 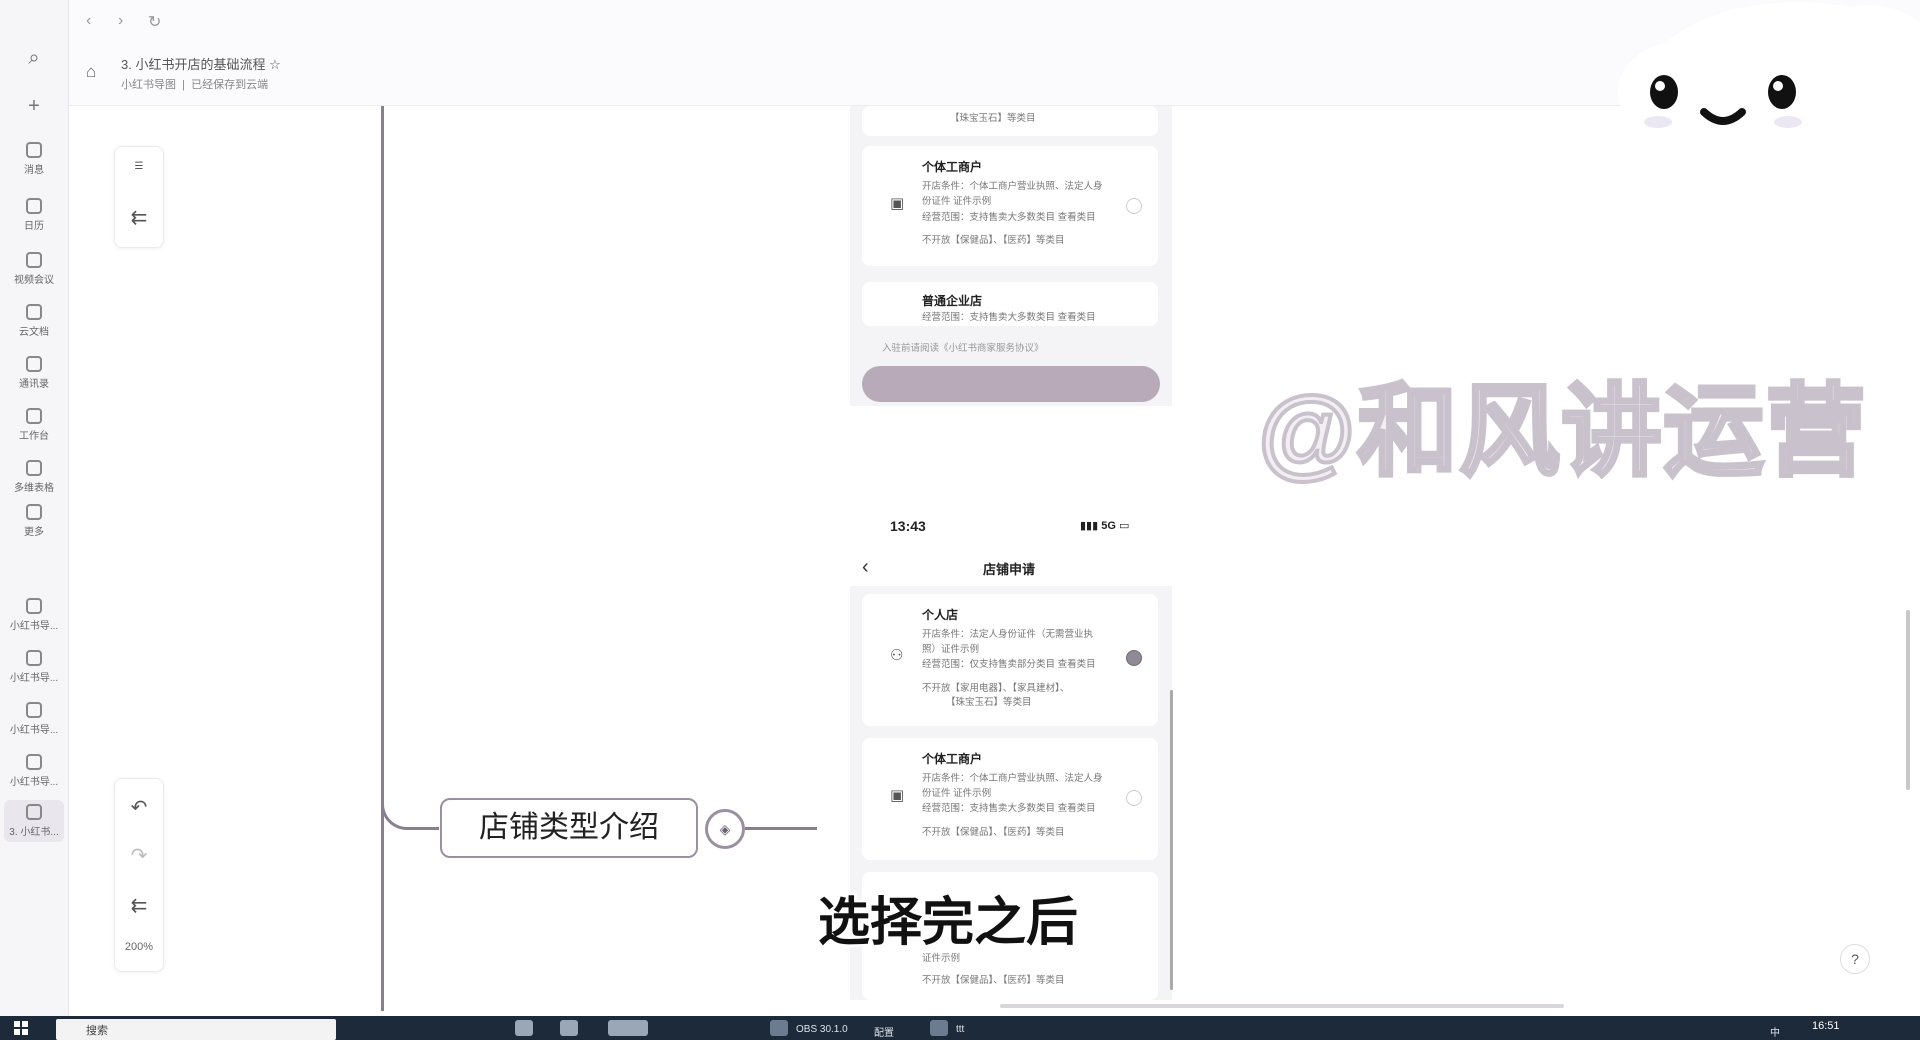 What do you see at coordinates (1775, 1031) in the screenshot?
I see `ime-indicator: 中` at bounding box center [1775, 1031].